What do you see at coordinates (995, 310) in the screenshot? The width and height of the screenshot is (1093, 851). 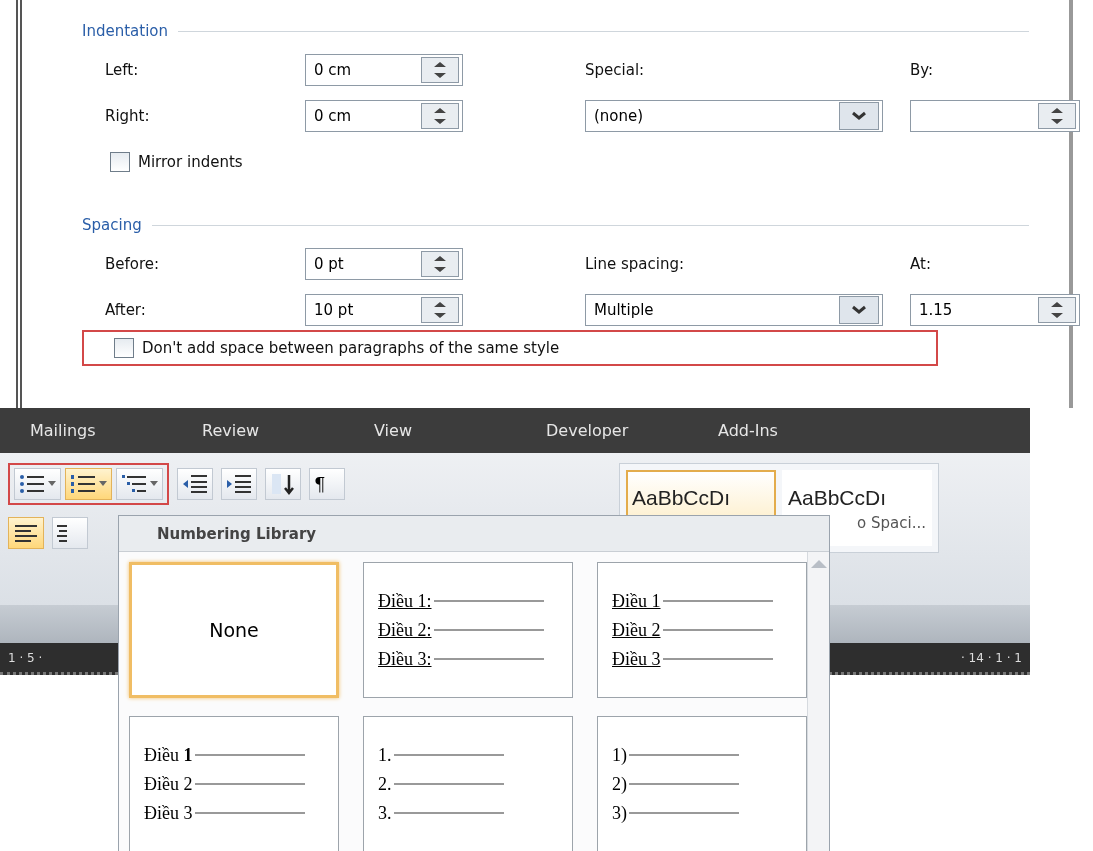 I see `input-field: 1.15` at bounding box center [995, 310].